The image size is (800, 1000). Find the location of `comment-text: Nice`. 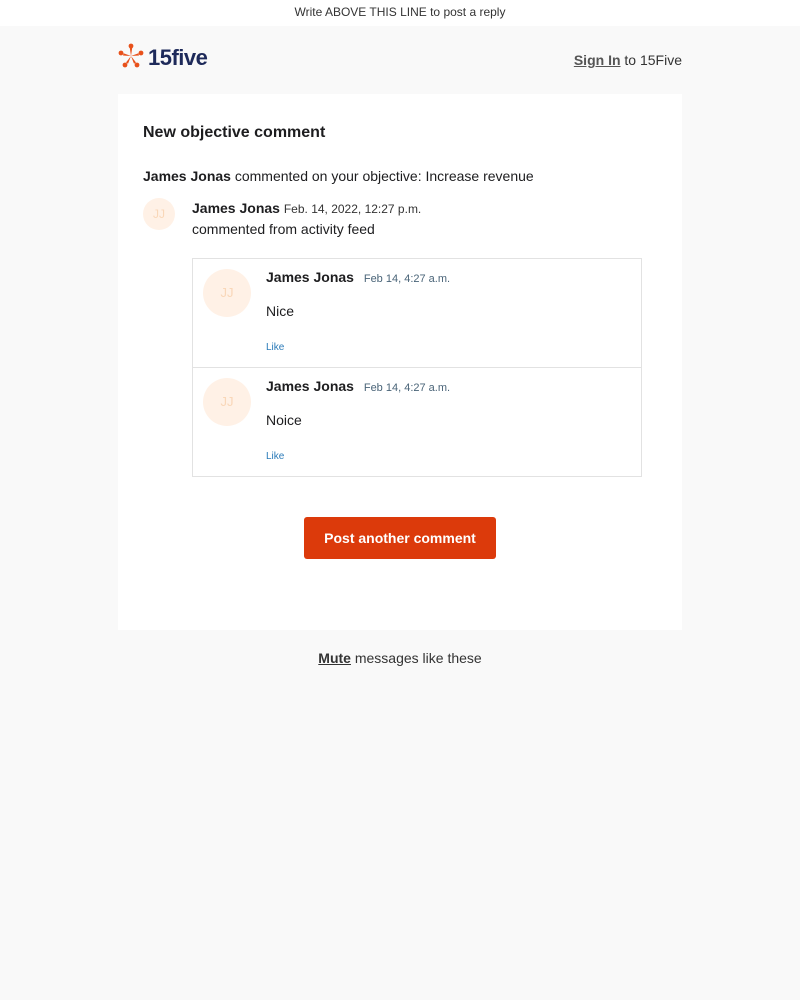

comment-text: Nice is located at coordinates (280, 311).